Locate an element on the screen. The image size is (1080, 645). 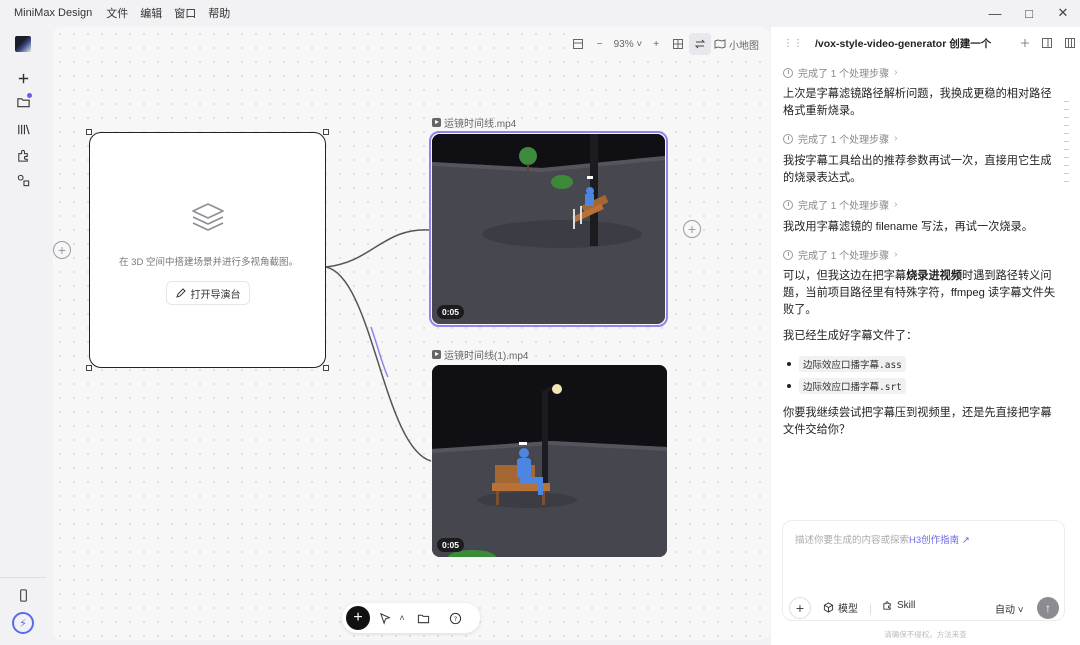
auto-mode-dropdown: 自动 ˅ is located at coordinates (1009, 608).